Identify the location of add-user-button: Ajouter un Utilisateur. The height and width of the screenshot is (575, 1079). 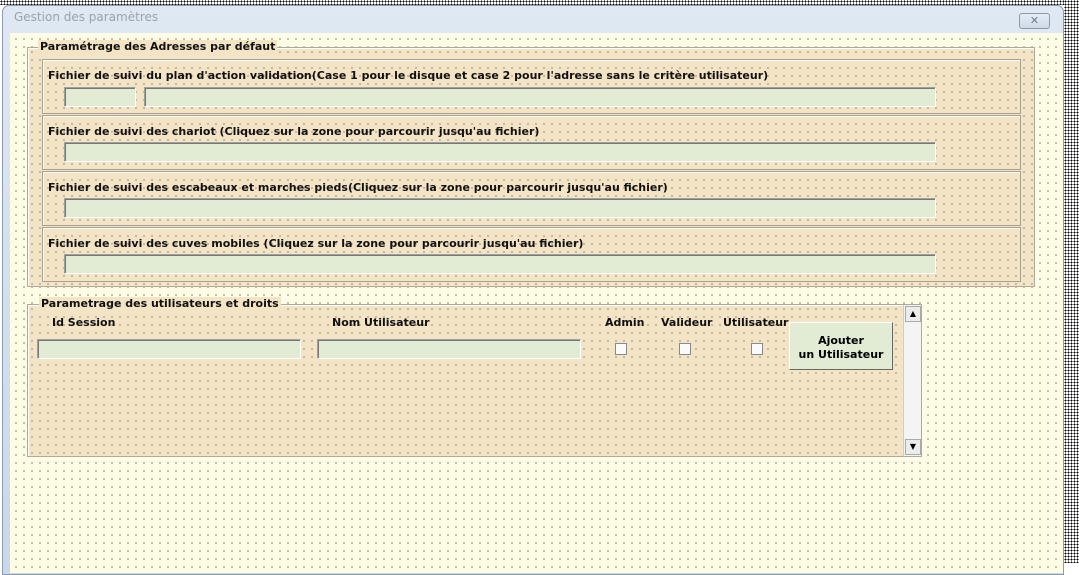
(841, 346).